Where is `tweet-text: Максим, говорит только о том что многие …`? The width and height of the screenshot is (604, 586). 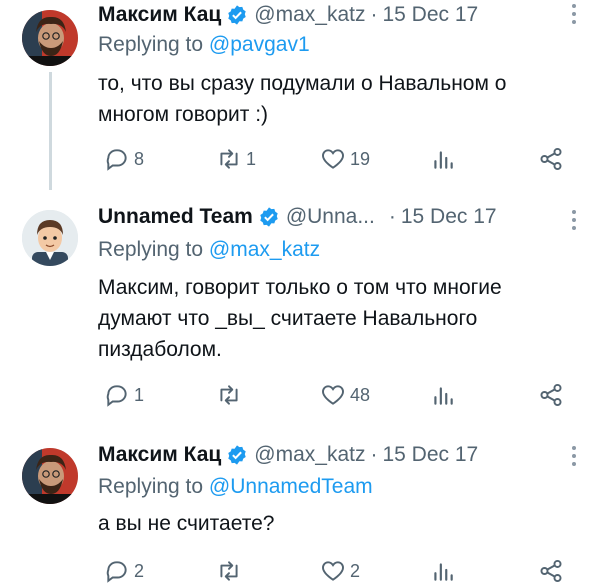 tweet-text: Максим, говорит только о том что многие … is located at coordinates (300, 318).